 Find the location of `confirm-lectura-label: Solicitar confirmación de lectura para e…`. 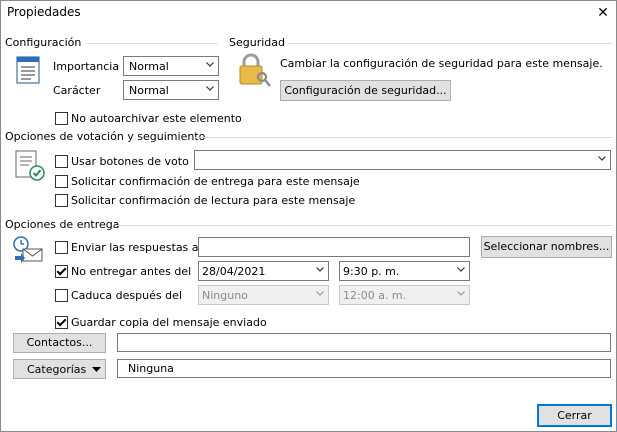

confirm-lectura-label: Solicitar confirmación de lectura para e… is located at coordinates (213, 200).